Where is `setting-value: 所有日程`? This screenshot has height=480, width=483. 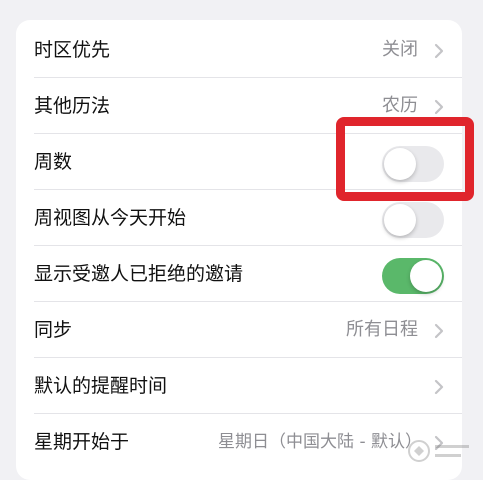 setting-value: 所有日程 is located at coordinates (382, 329).